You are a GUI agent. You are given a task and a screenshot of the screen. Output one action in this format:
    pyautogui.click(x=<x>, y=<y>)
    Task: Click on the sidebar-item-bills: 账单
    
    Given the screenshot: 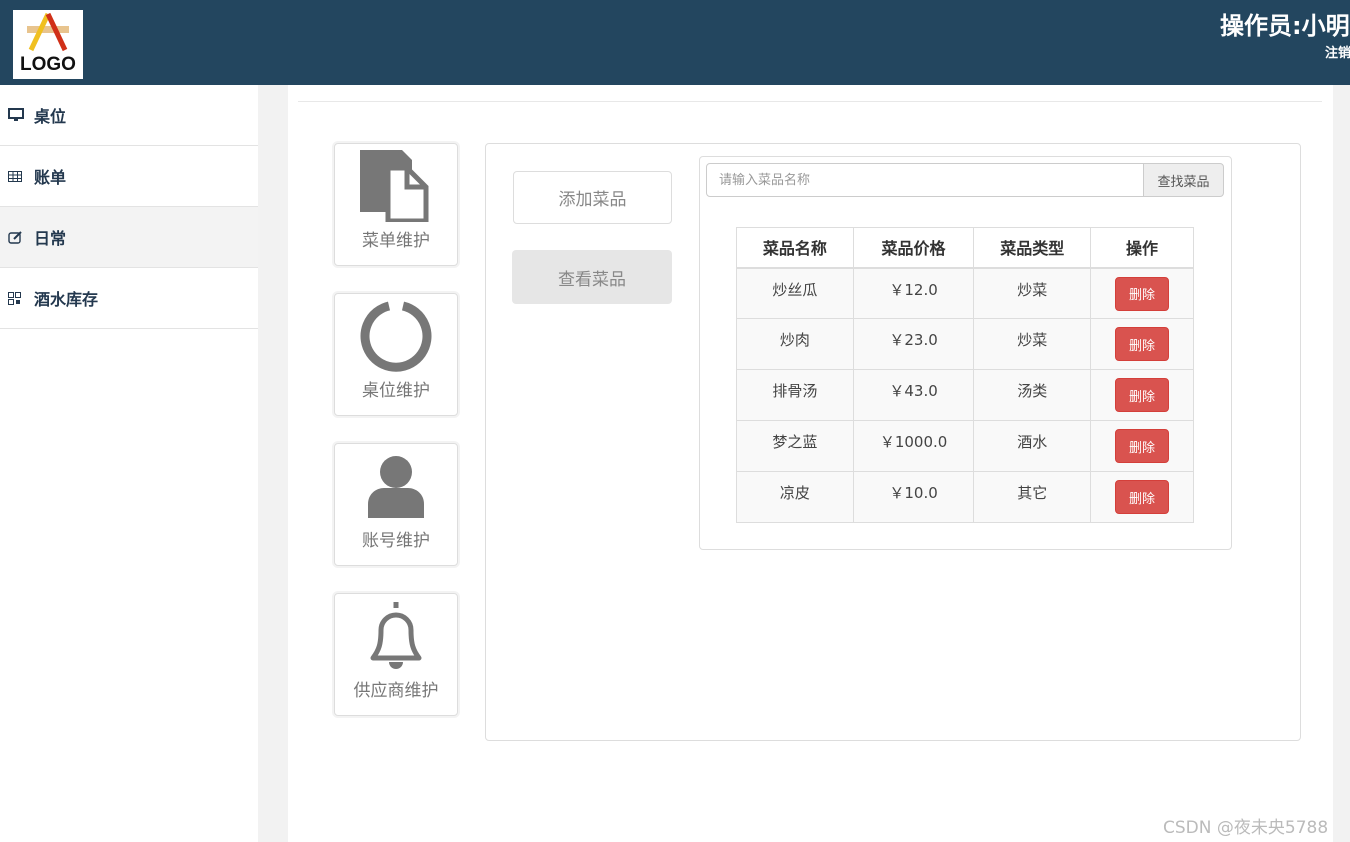 What is the action you would take?
    pyautogui.click(x=129, y=176)
    